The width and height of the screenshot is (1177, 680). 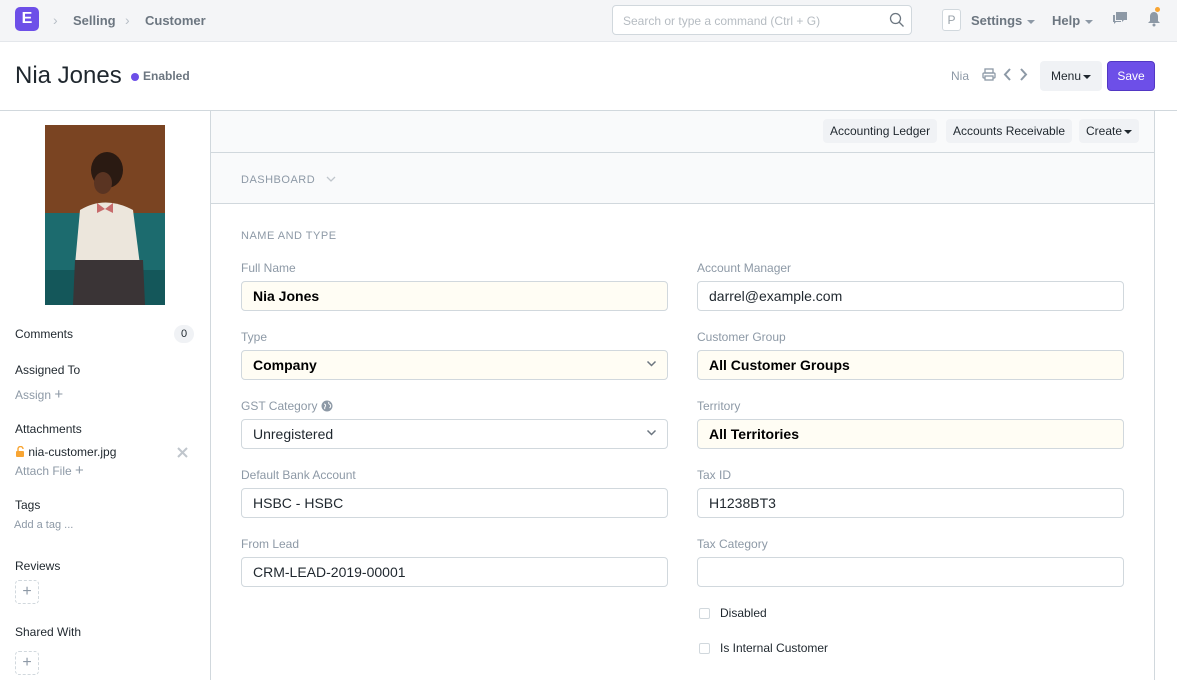 What do you see at coordinates (1120, 18) in the screenshot?
I see `chat-icon` at bounding box center [1120, 18].